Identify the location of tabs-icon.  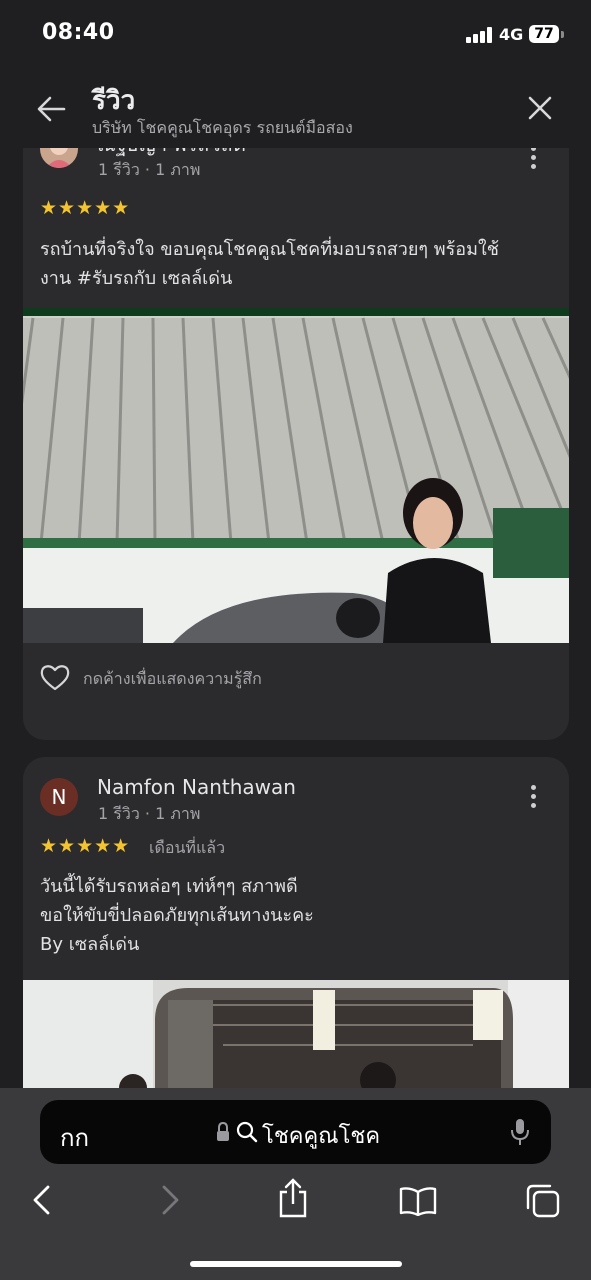
(543, 1203).